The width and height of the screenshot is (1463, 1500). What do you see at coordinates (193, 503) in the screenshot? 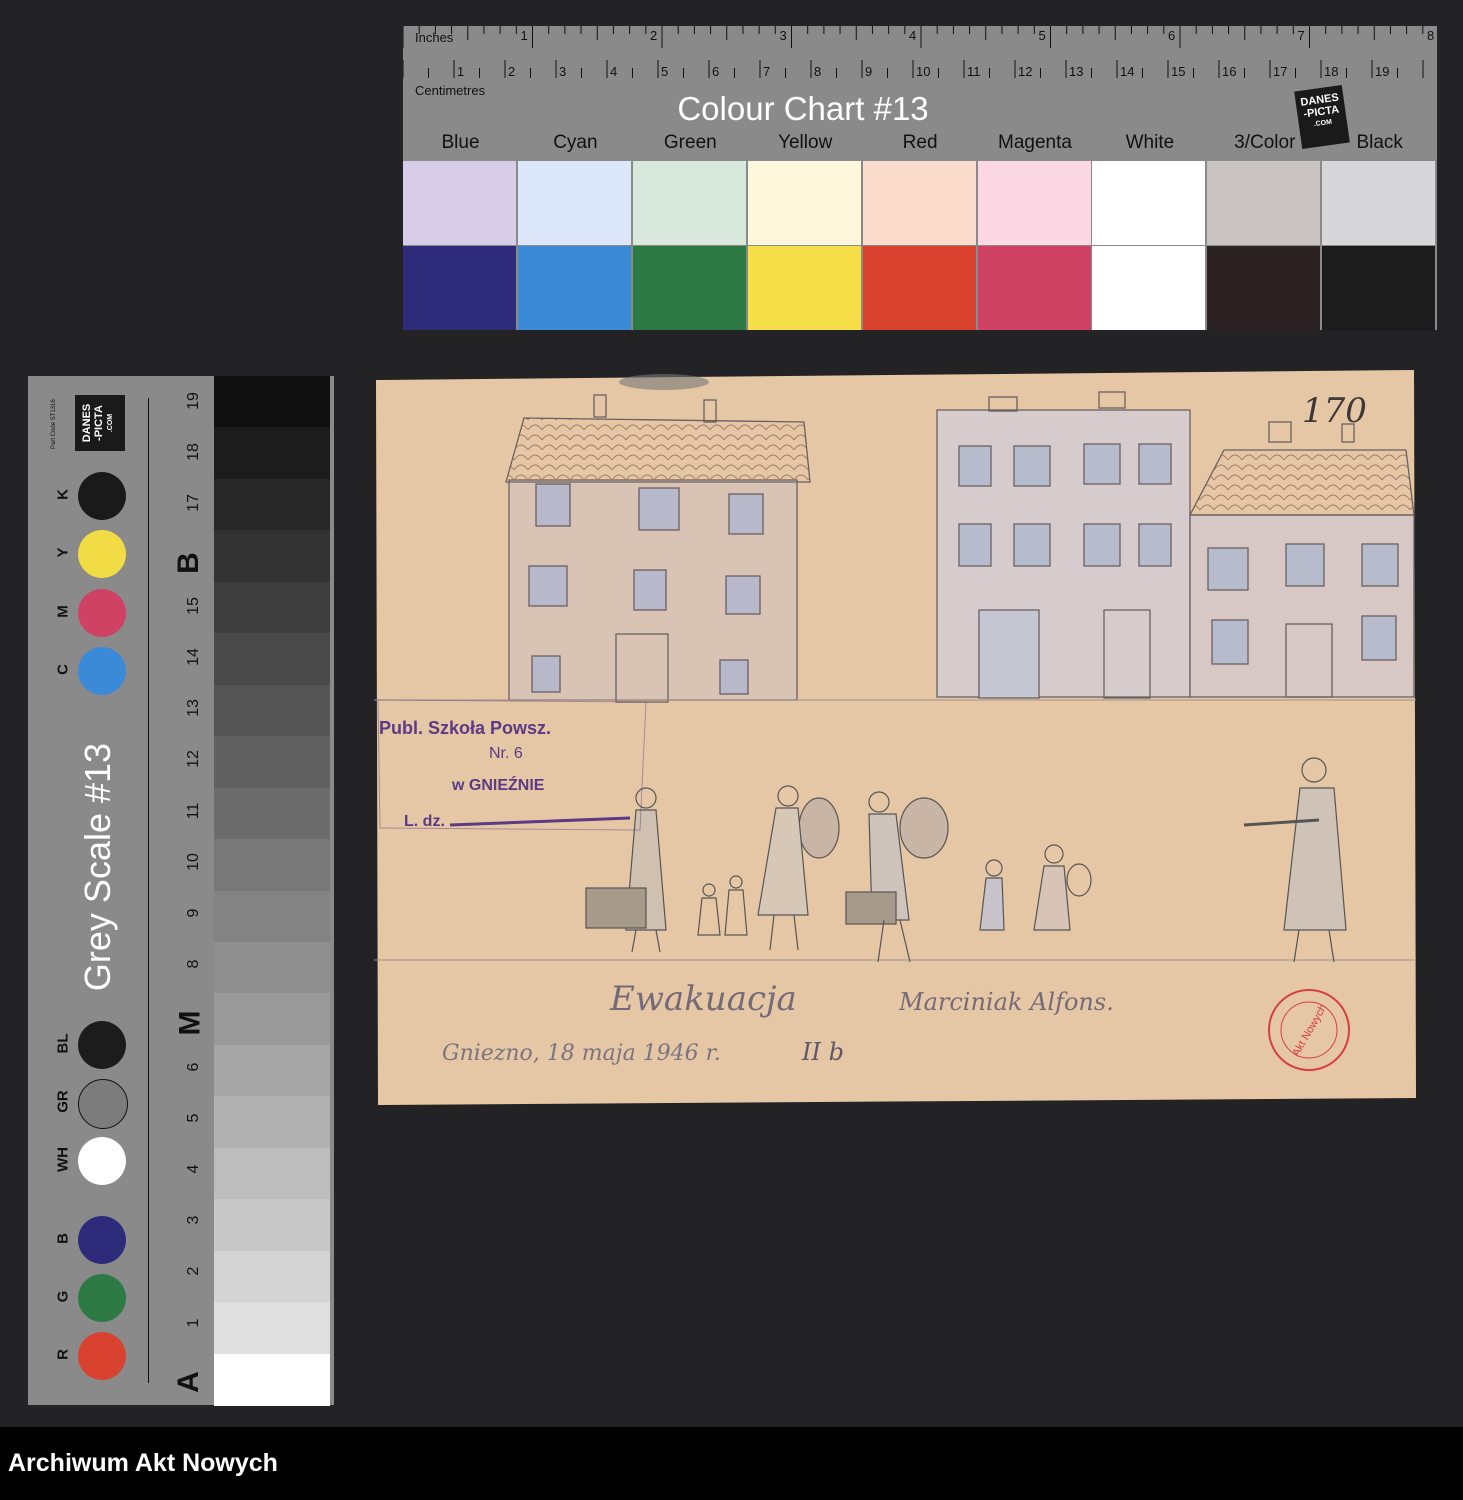
I see `grey-scale-number: 17` at bounding box center [193, 503].